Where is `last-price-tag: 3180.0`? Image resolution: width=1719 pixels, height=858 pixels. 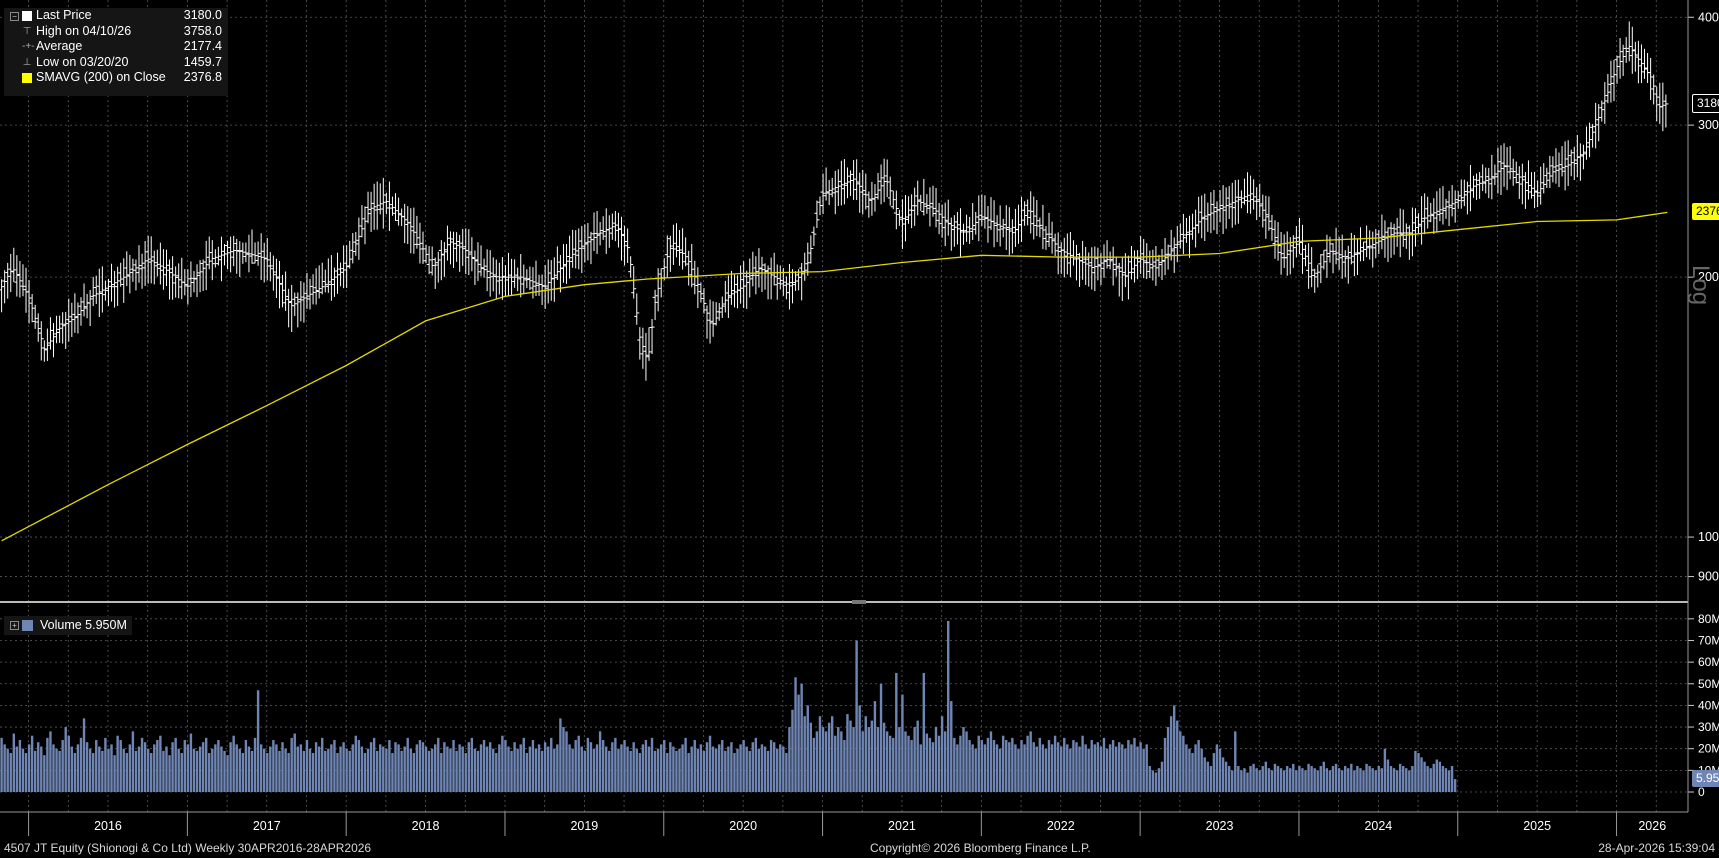
last-price-tag: 3180.0 is located at coordinates (1705, 104).